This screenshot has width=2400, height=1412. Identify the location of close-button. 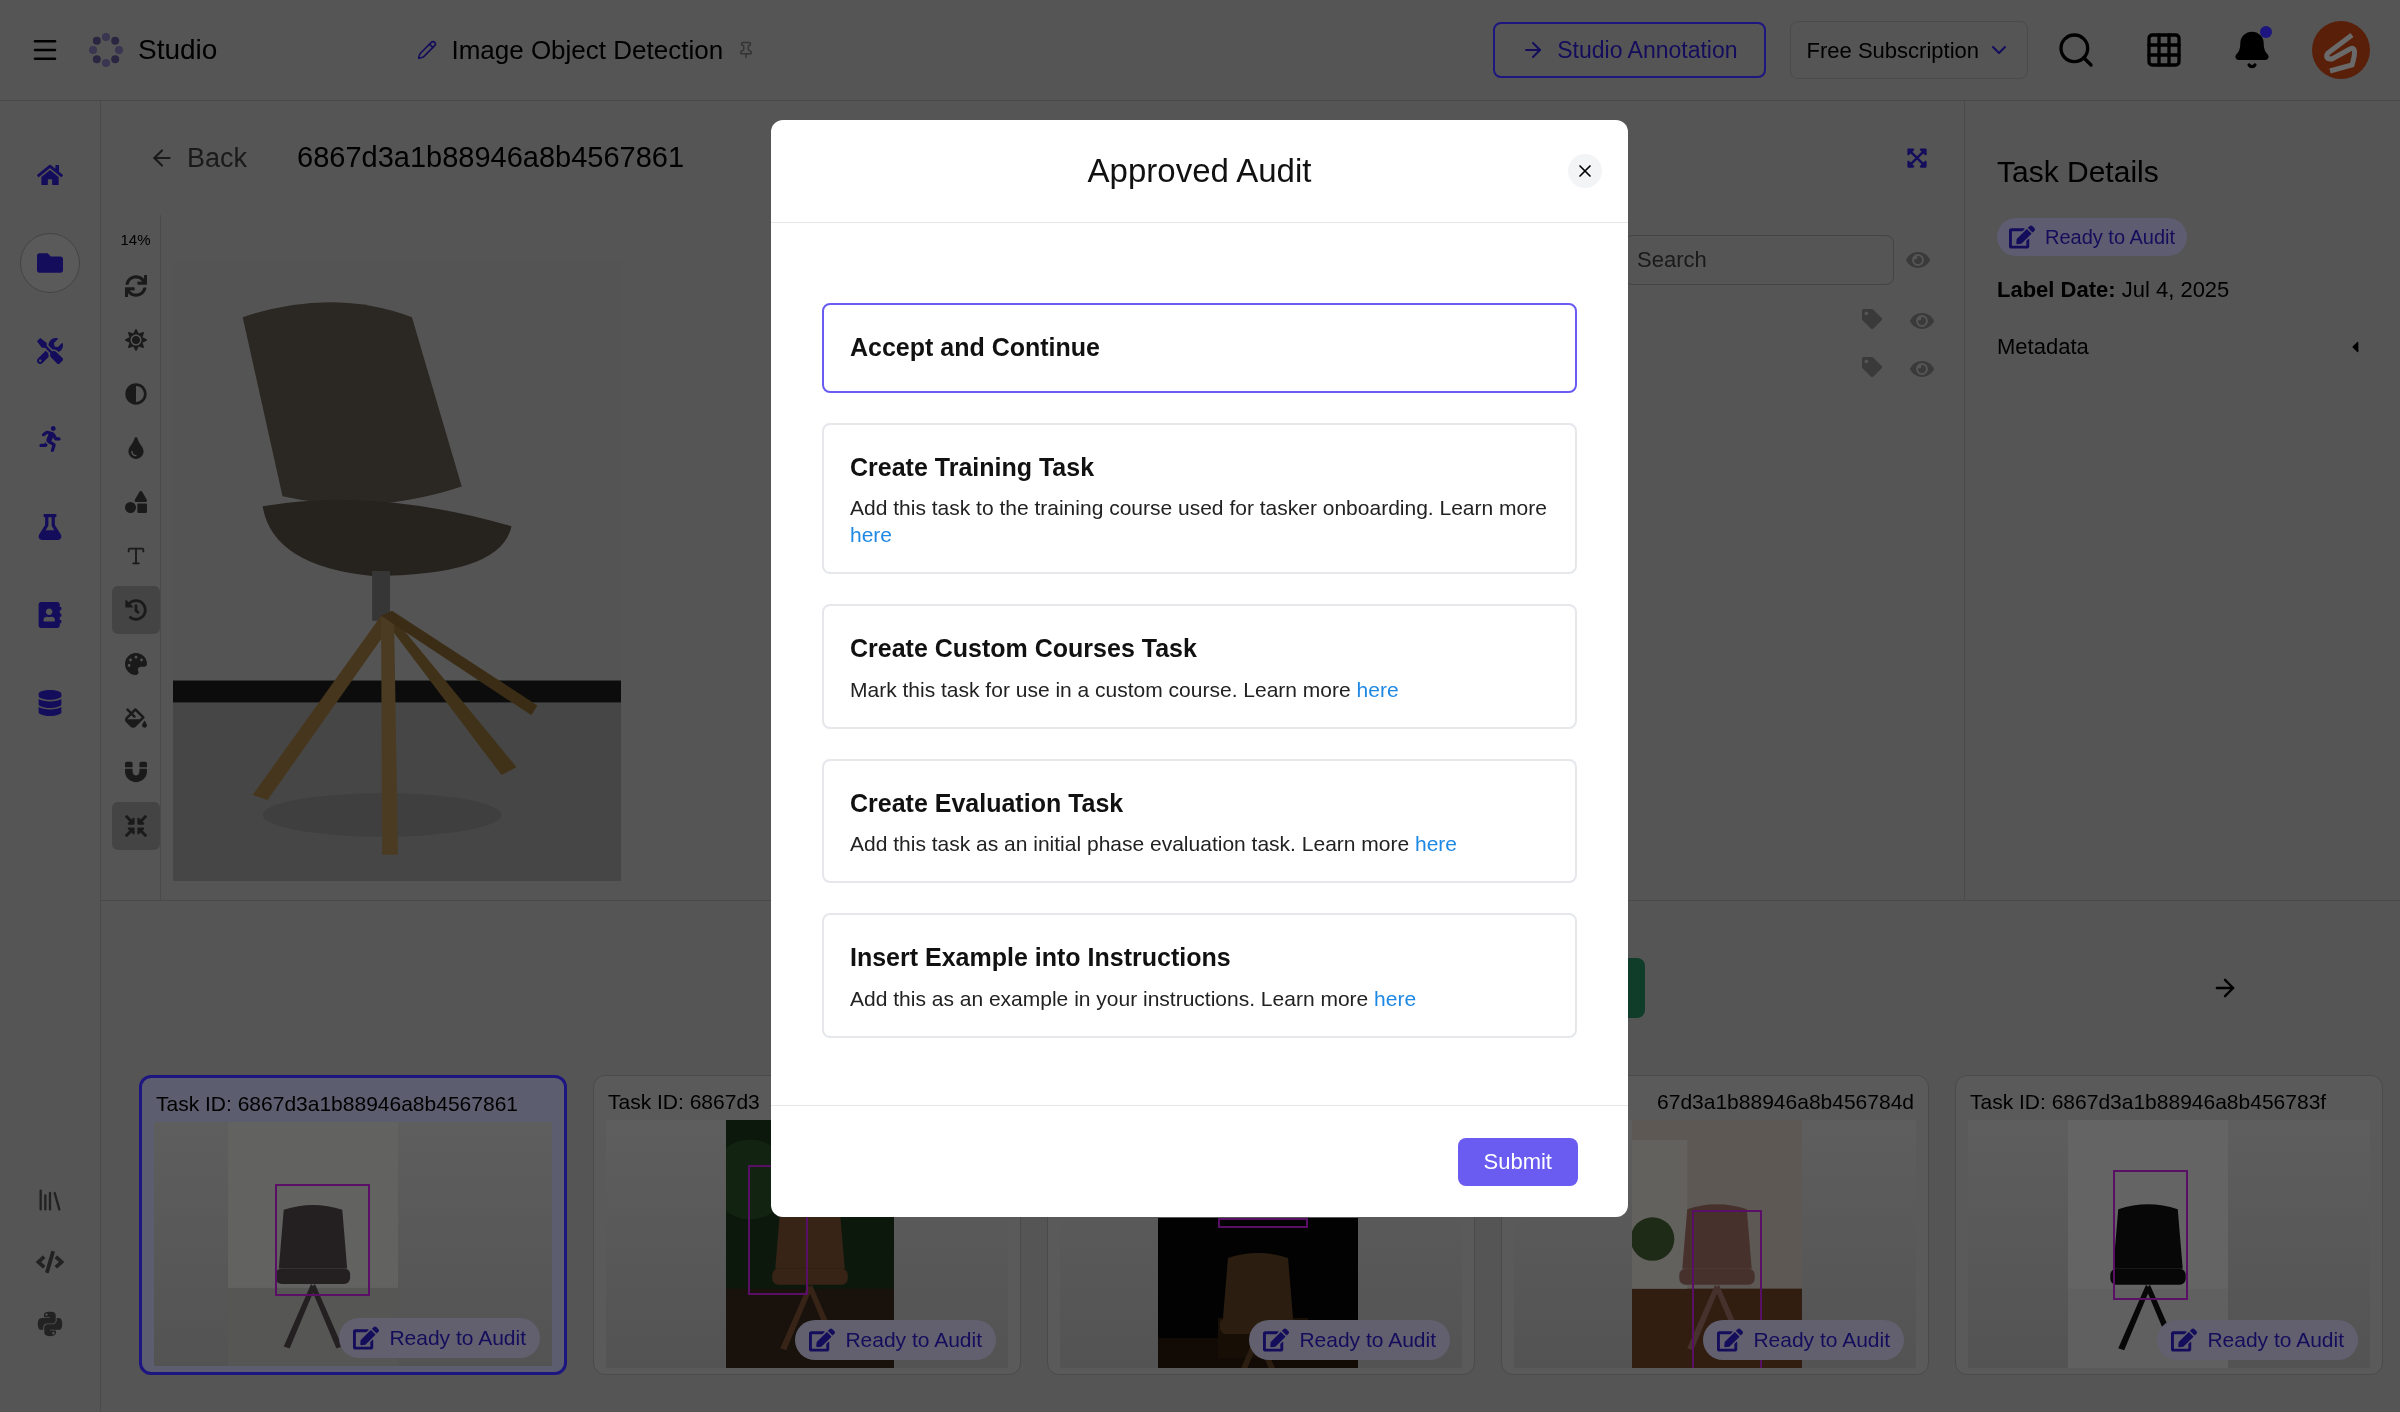
(1585, 171).